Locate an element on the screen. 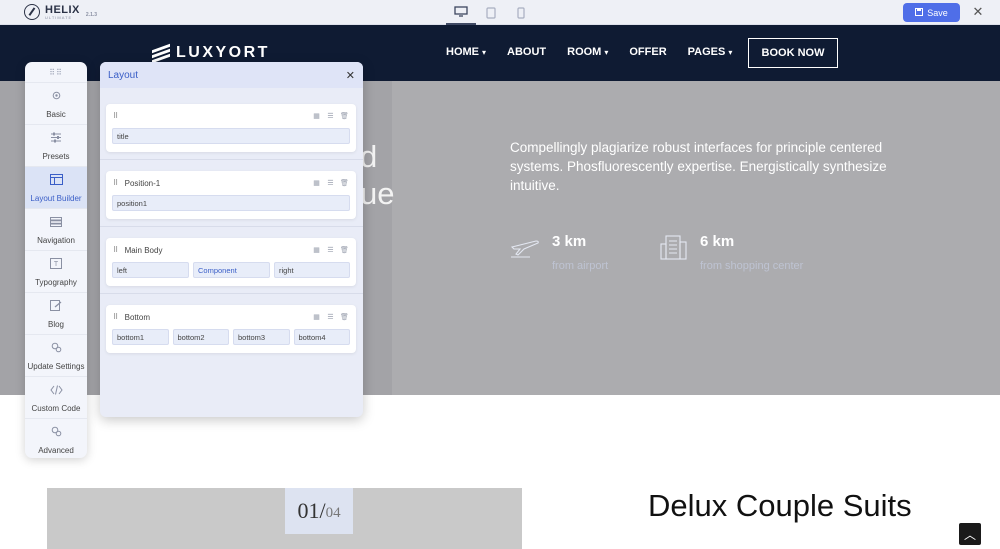 The image size is (1000, 549). layout-row: ⠿ Position-1 ▦ ☰ 🗑 position1 is located at coordinates (231, 193).